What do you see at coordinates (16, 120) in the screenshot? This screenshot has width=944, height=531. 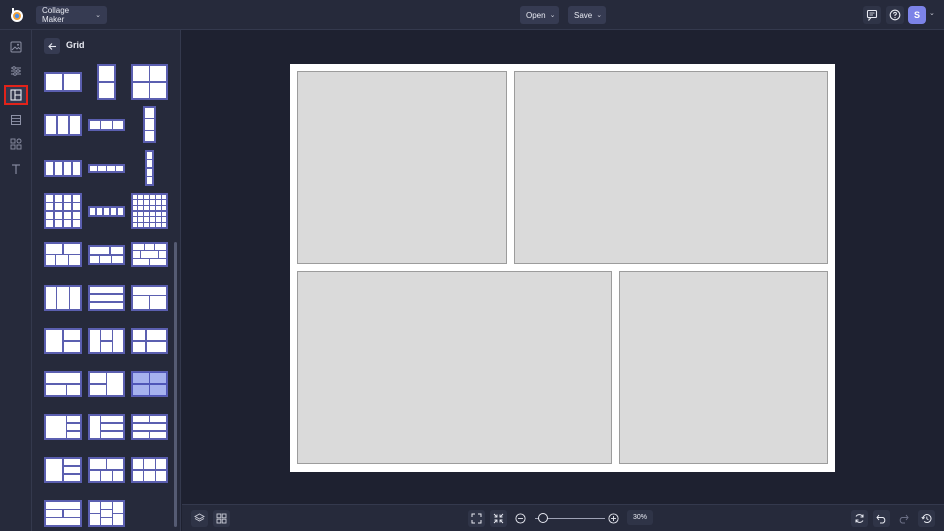 I see `rail-layers-button` at bounding box center [16, 120].